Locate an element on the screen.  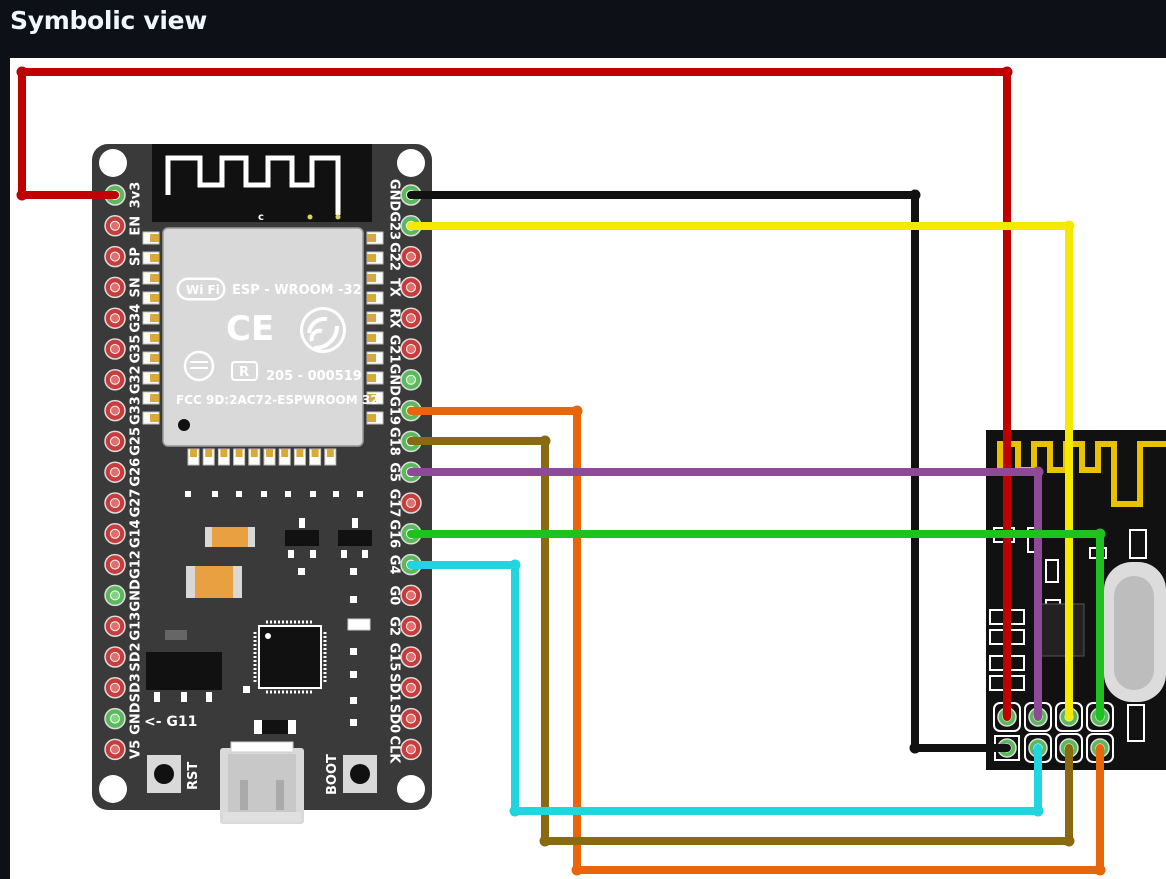
led-icon is located at coordinates (359, 624).